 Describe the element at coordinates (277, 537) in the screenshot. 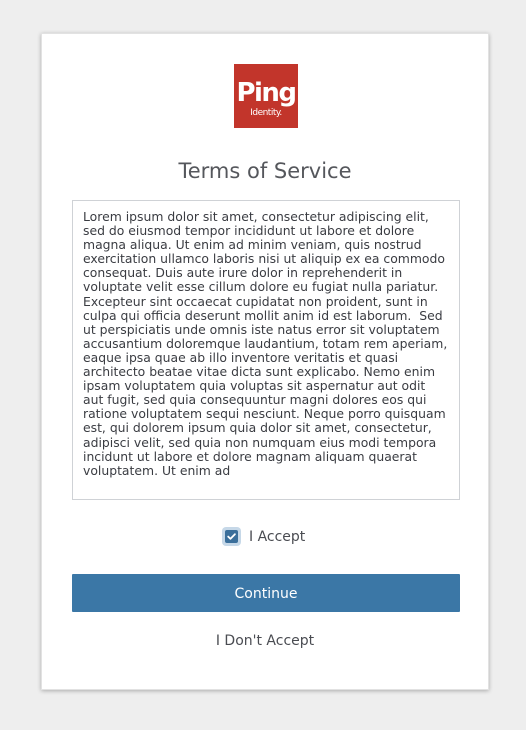

I see `accept-label: I Accept` at that location.